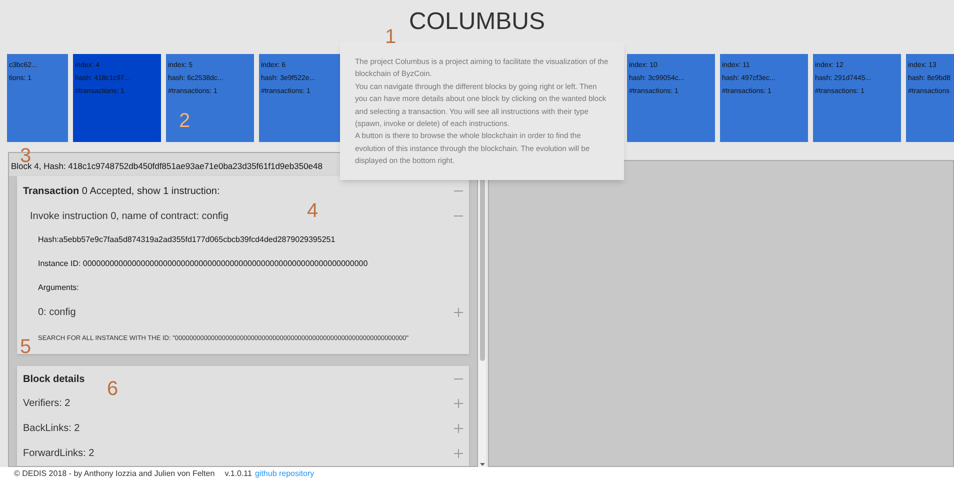  I want to click on instance-id: Instance ID: 0000000000000000000000000000000000000000000000000000000000000000, so click(203, 264).